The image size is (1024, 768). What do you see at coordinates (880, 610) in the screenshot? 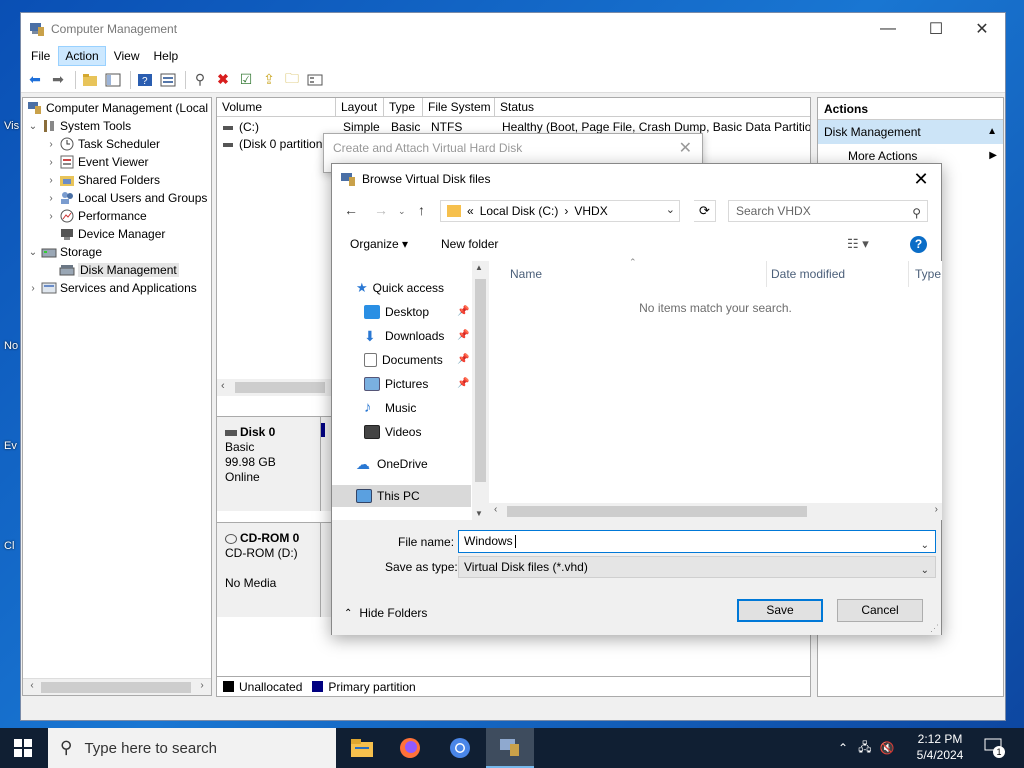
I see `cancel-button: Cancel` at bounding box center [880, 610].